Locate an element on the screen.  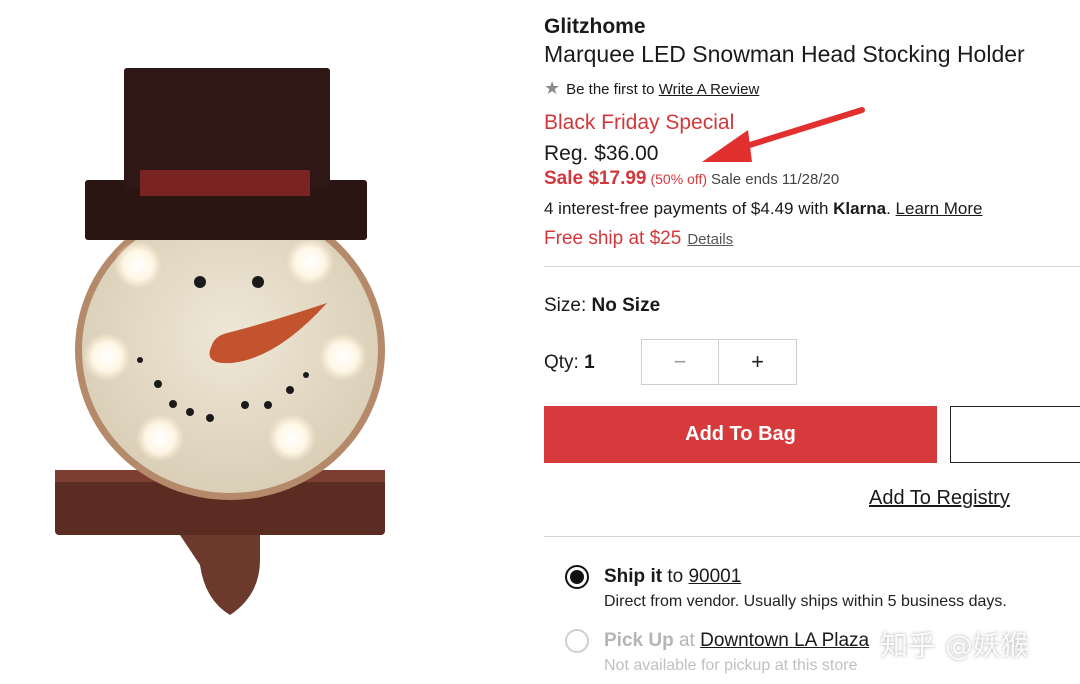
brand-name: Glitzhome is located at coordinates (595, 27).